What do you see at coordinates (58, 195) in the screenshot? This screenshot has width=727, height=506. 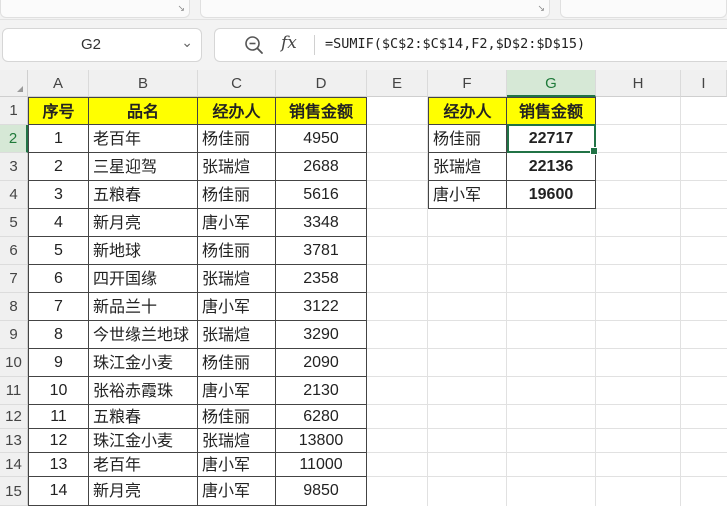 I see `table-cell: 3` at bounding box center [58, 195].